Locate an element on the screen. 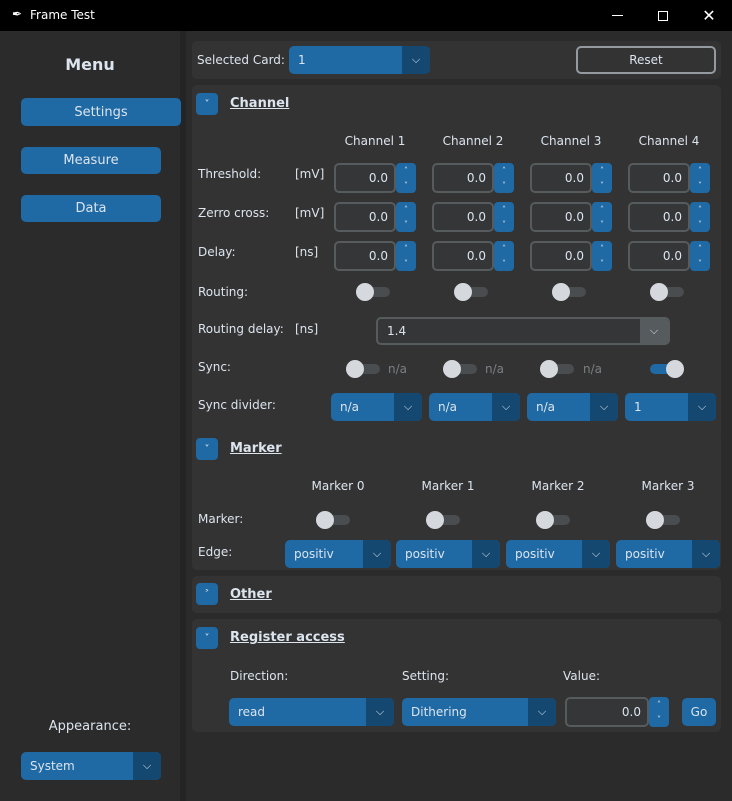 This screenshot has height=801, width=732. other-expand-button: ˃ is located at coordinates (207, 594).